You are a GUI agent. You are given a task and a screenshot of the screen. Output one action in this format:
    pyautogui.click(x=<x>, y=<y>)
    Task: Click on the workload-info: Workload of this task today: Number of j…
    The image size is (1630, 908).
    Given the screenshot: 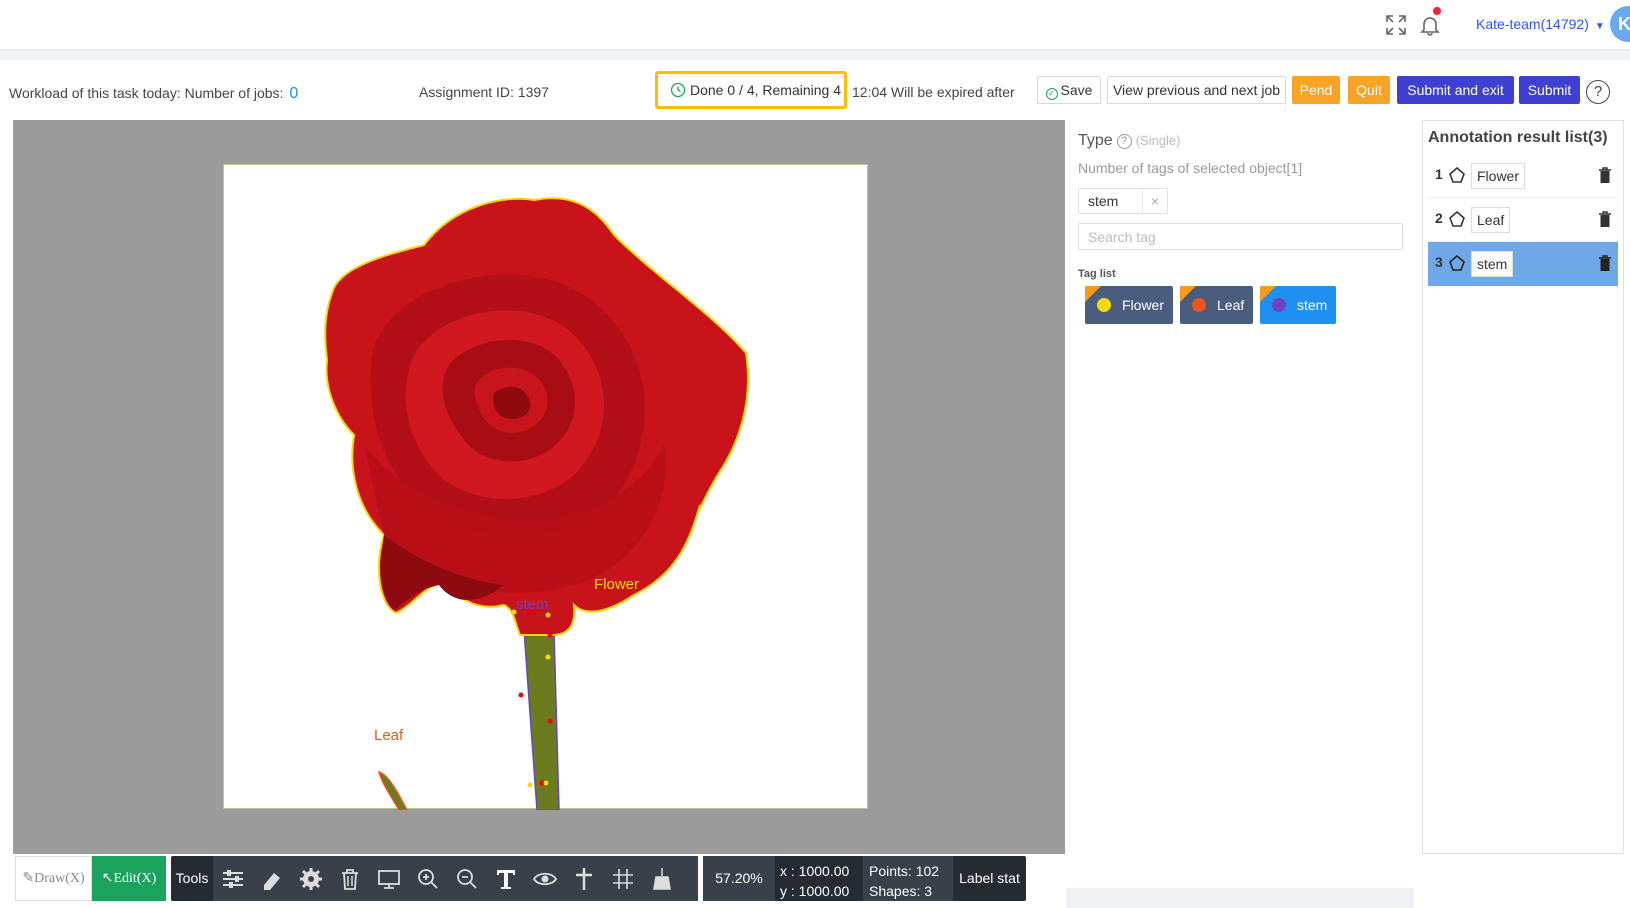 What is the action you would take?
    pyautogui.click(x=154, y=93)
    